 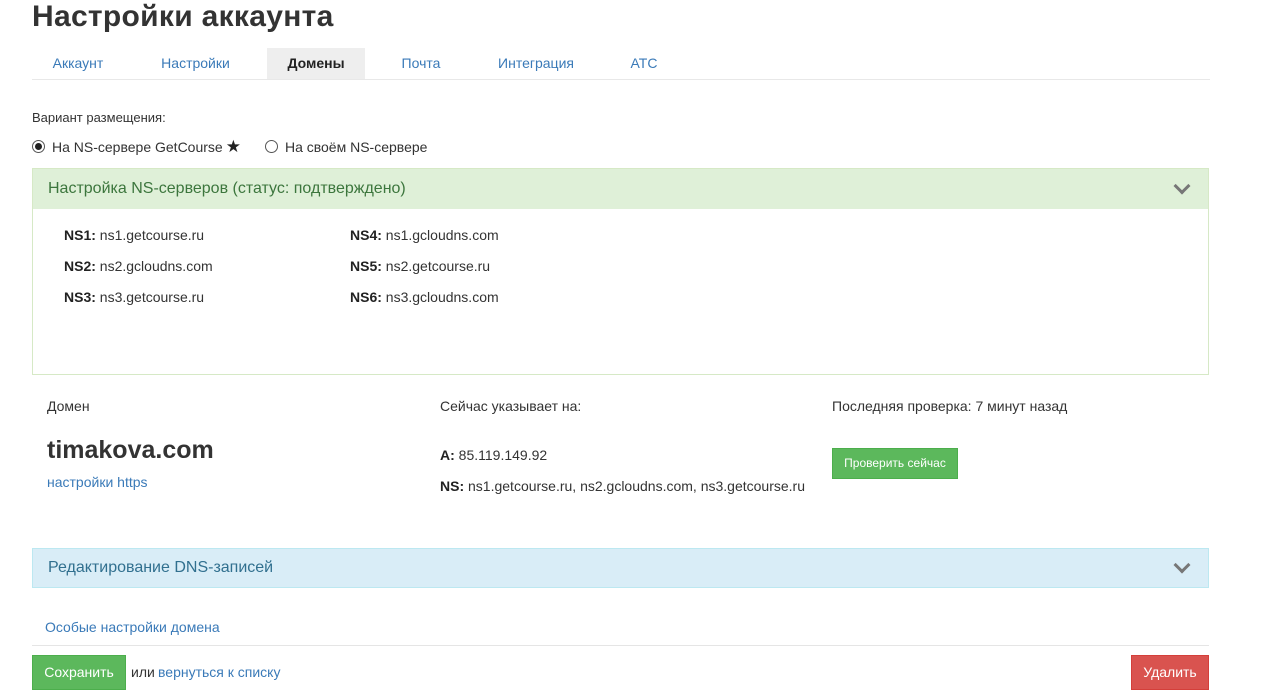 I want to click on radio-option-getcourse-ns: На NS-сервере GetCourse ★, so click(x=136, y=146).